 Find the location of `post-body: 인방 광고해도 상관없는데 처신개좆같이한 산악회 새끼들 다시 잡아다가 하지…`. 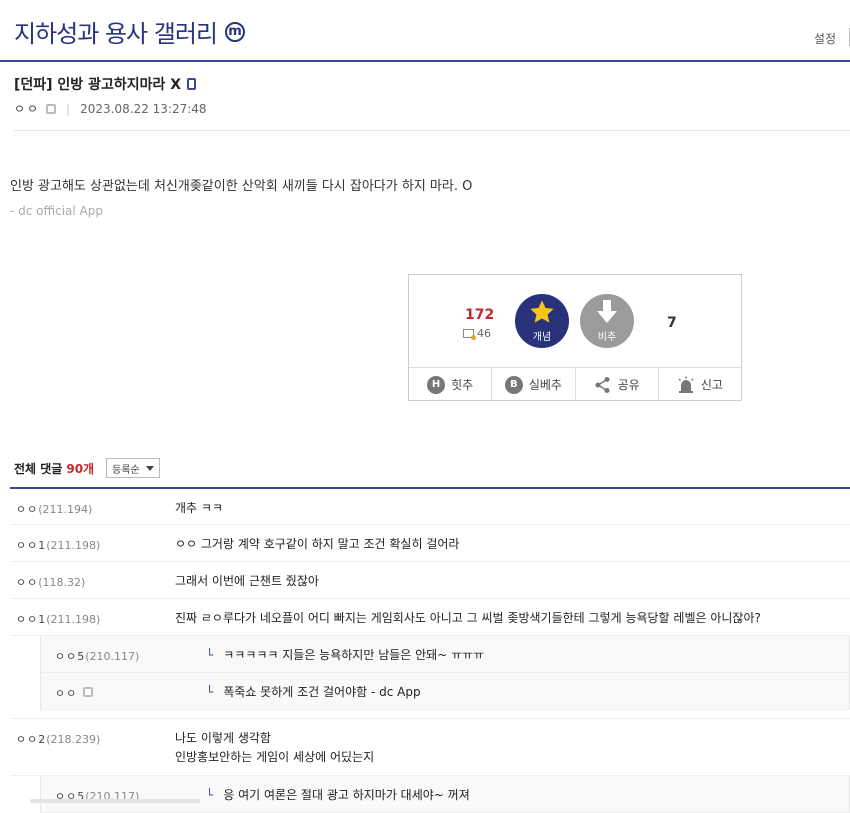

post-body: 인방 광고해도 상관없는데 처신개좆같이한 산악회 새끼들 다시 잡아다가 하지… is located at coordinates (241, 186).